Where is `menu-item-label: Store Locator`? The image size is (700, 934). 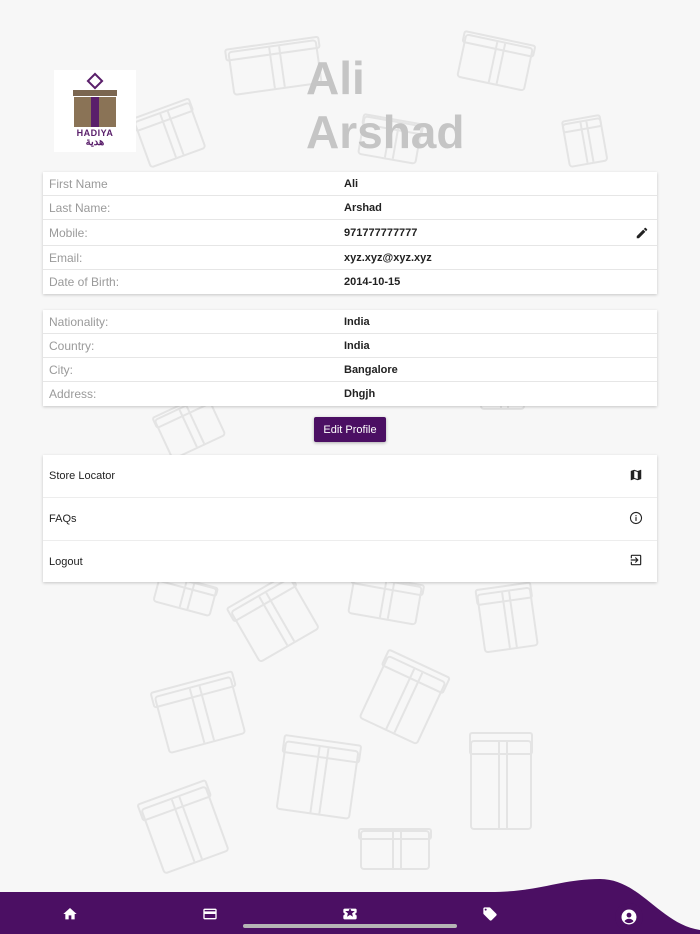 menu-item-label: Store Locator is located at coordinates (82, 476).